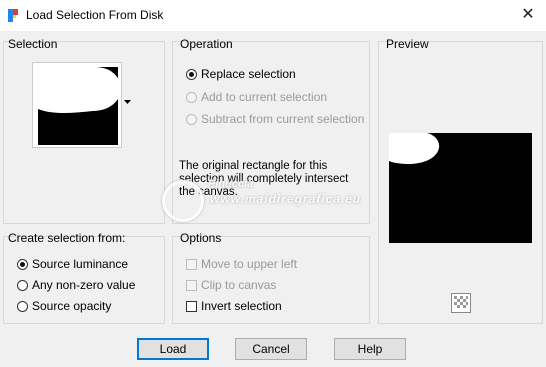 The width and height of the screenshot is (546, 367). Describe the element at coordinates (67, 238) in the screenshot. I see `create-from-label: Create selection from:` at that location.